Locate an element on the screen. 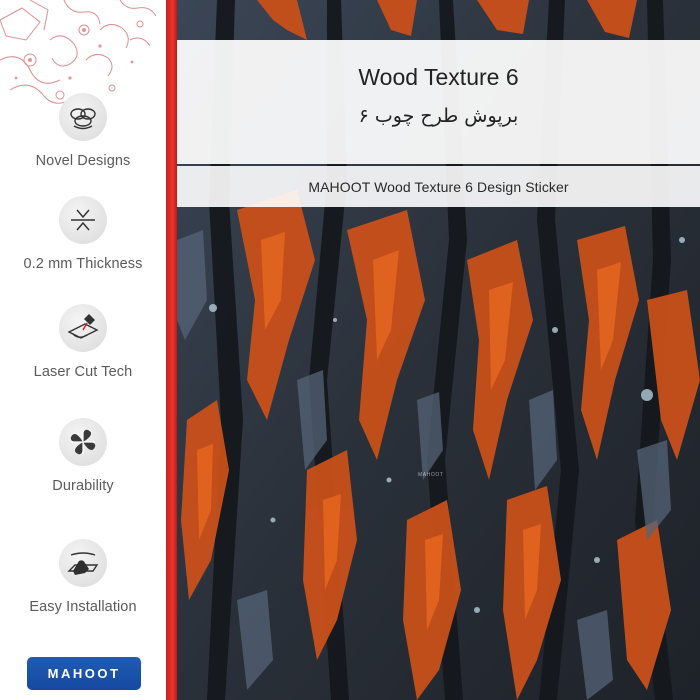 This screenshot has width=700, height=700. mahoot-logo: MAHOOT is located at coordinates (84, 673).